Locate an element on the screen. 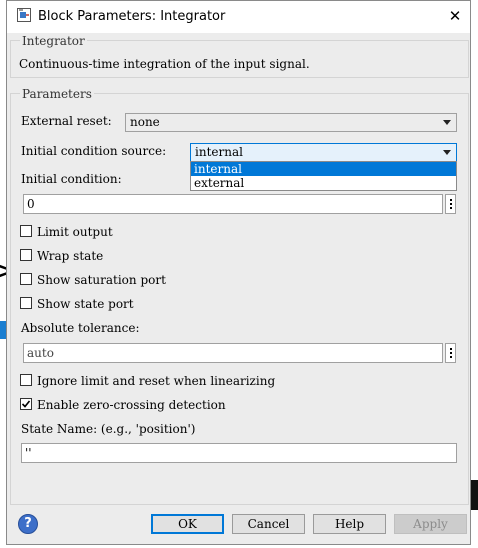 The image size is (478, 548). background-text-fragment is located at coordinates (474, 495).